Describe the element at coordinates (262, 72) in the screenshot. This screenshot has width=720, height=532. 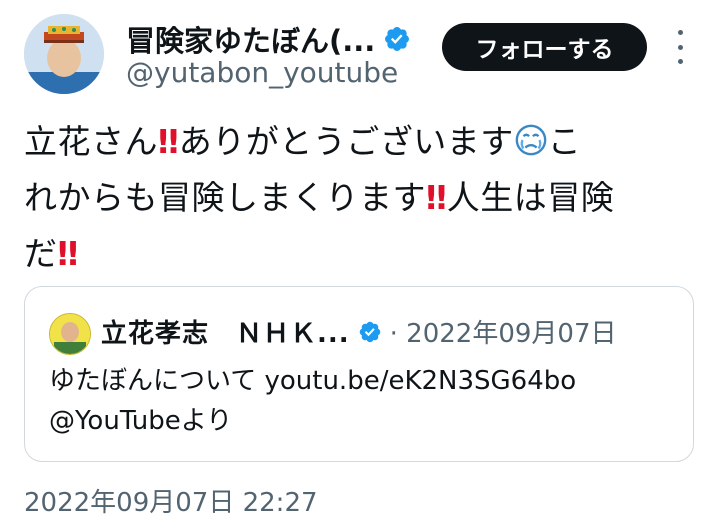
I see `author-handle: @yutabon_youtube` at that location.